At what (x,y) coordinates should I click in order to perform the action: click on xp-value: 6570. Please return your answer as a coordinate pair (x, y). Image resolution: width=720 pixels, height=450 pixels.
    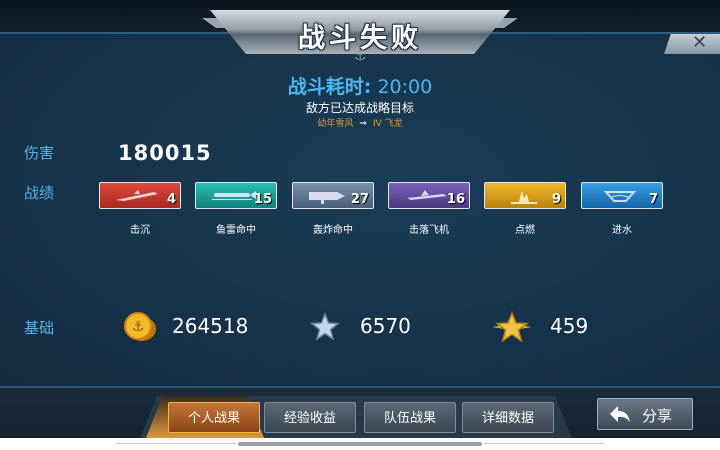
    Looking at the image, I should click on (385, 326).